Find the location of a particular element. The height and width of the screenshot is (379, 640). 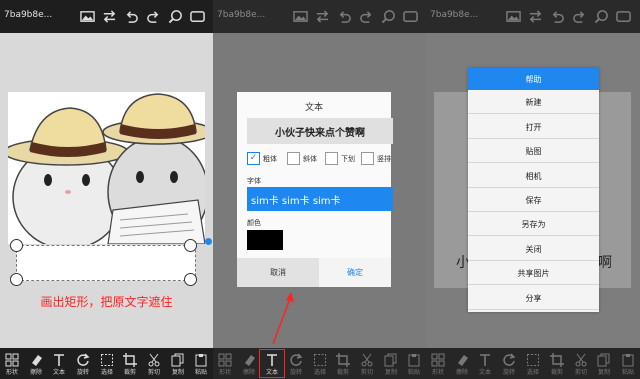

menu-item: 关闭 is located at coordinates (533, 250).